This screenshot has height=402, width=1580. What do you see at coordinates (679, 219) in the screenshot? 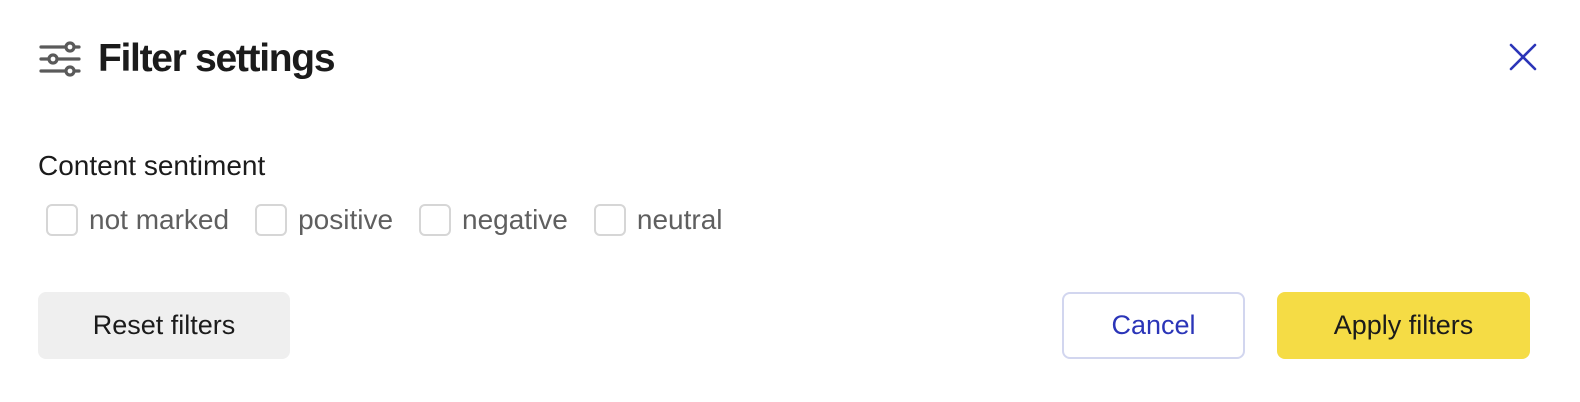
I see `option-label: neutral` at bounding box center [679, 219].